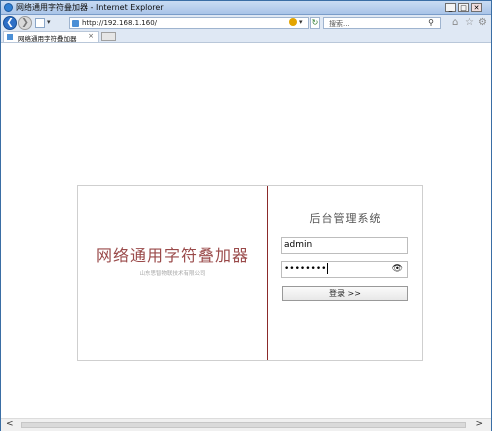 The width and height of the screenshot is (492, 431). I want to click on password-value: ••••••••, so click(305, 269).